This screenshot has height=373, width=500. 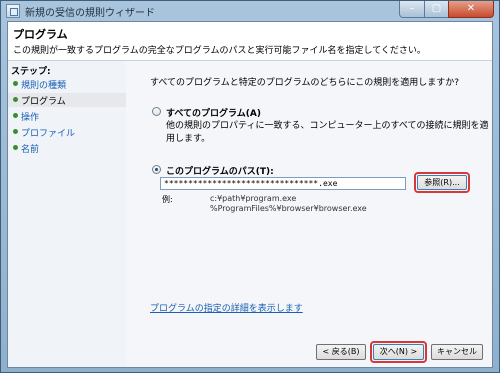 What do you see at coordinates (48, 134) in the screenshot?
I see `step-label: プロファイル` at bounding box center [48, 134].